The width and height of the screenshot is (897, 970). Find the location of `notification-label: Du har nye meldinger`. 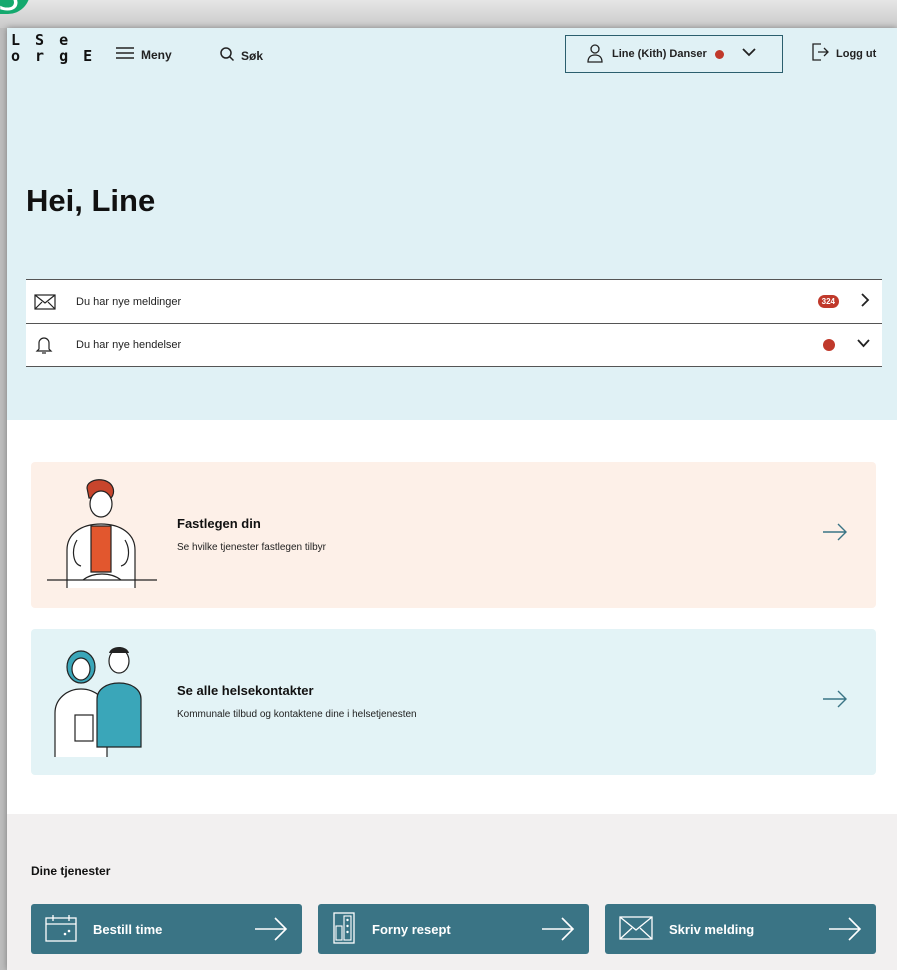

notification-label: Du har nye meldinger is located at coordinates (129, 301).